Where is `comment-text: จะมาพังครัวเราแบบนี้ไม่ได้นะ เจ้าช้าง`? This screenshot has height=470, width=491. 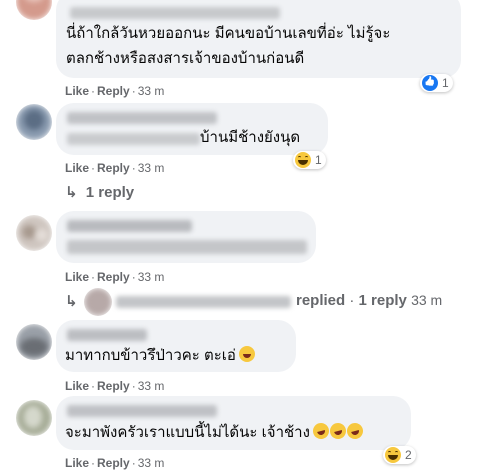
comment-text: จะมาพังครัวเราแบบนี้ไม่ได้นะ เจ้าช้าง is located at coordinates (215, 433).